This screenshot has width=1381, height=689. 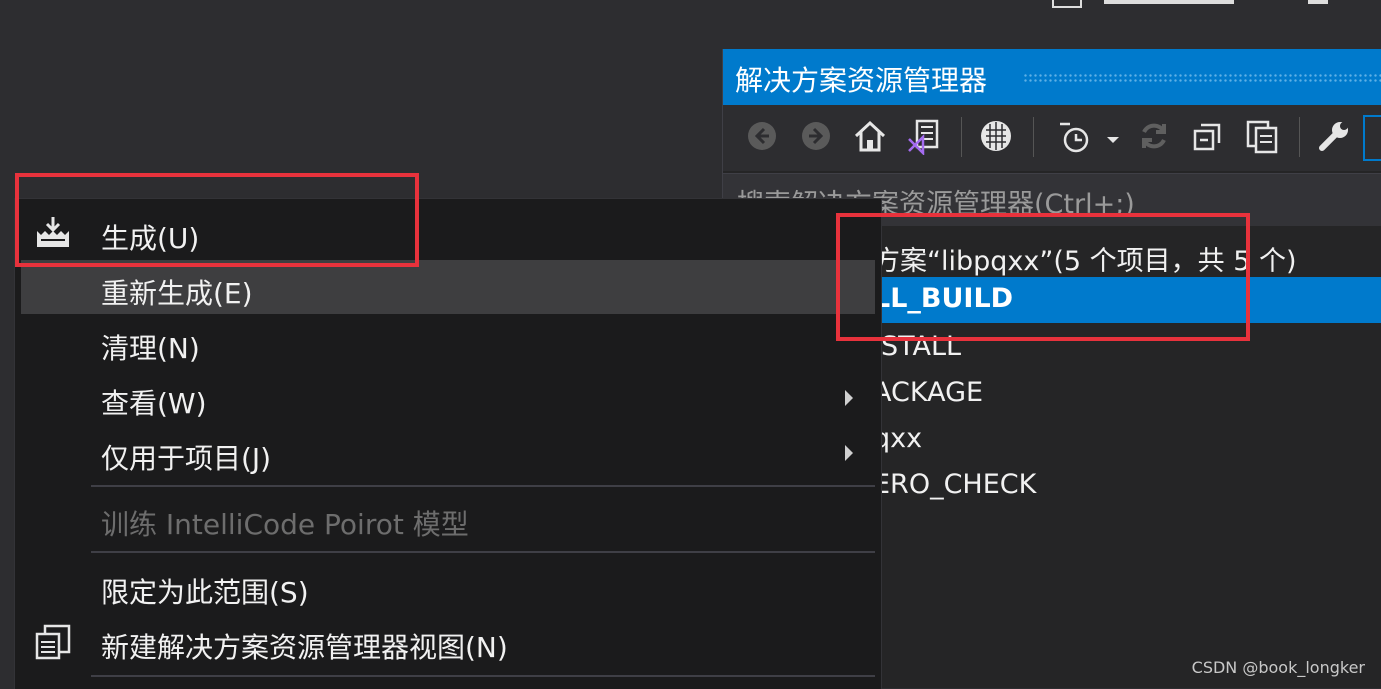 What do you see at coordinates (1154, 136) in the screenshot?
I see `sync-icon` at bounding box center [1154, 136].